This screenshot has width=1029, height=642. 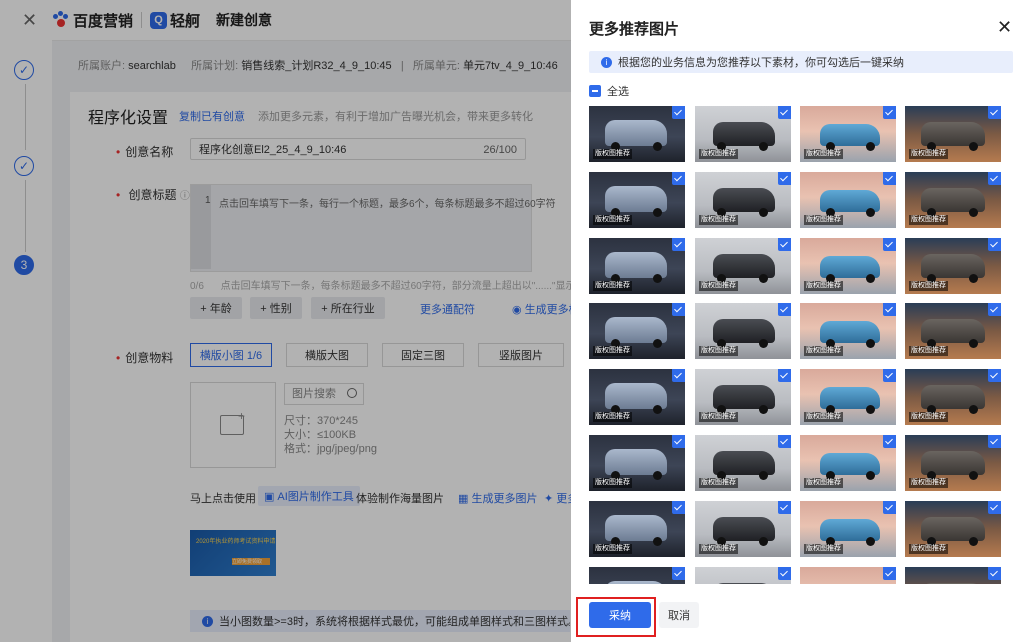 I want to click on cancel-button: 取消, so click(x=679, y=615).